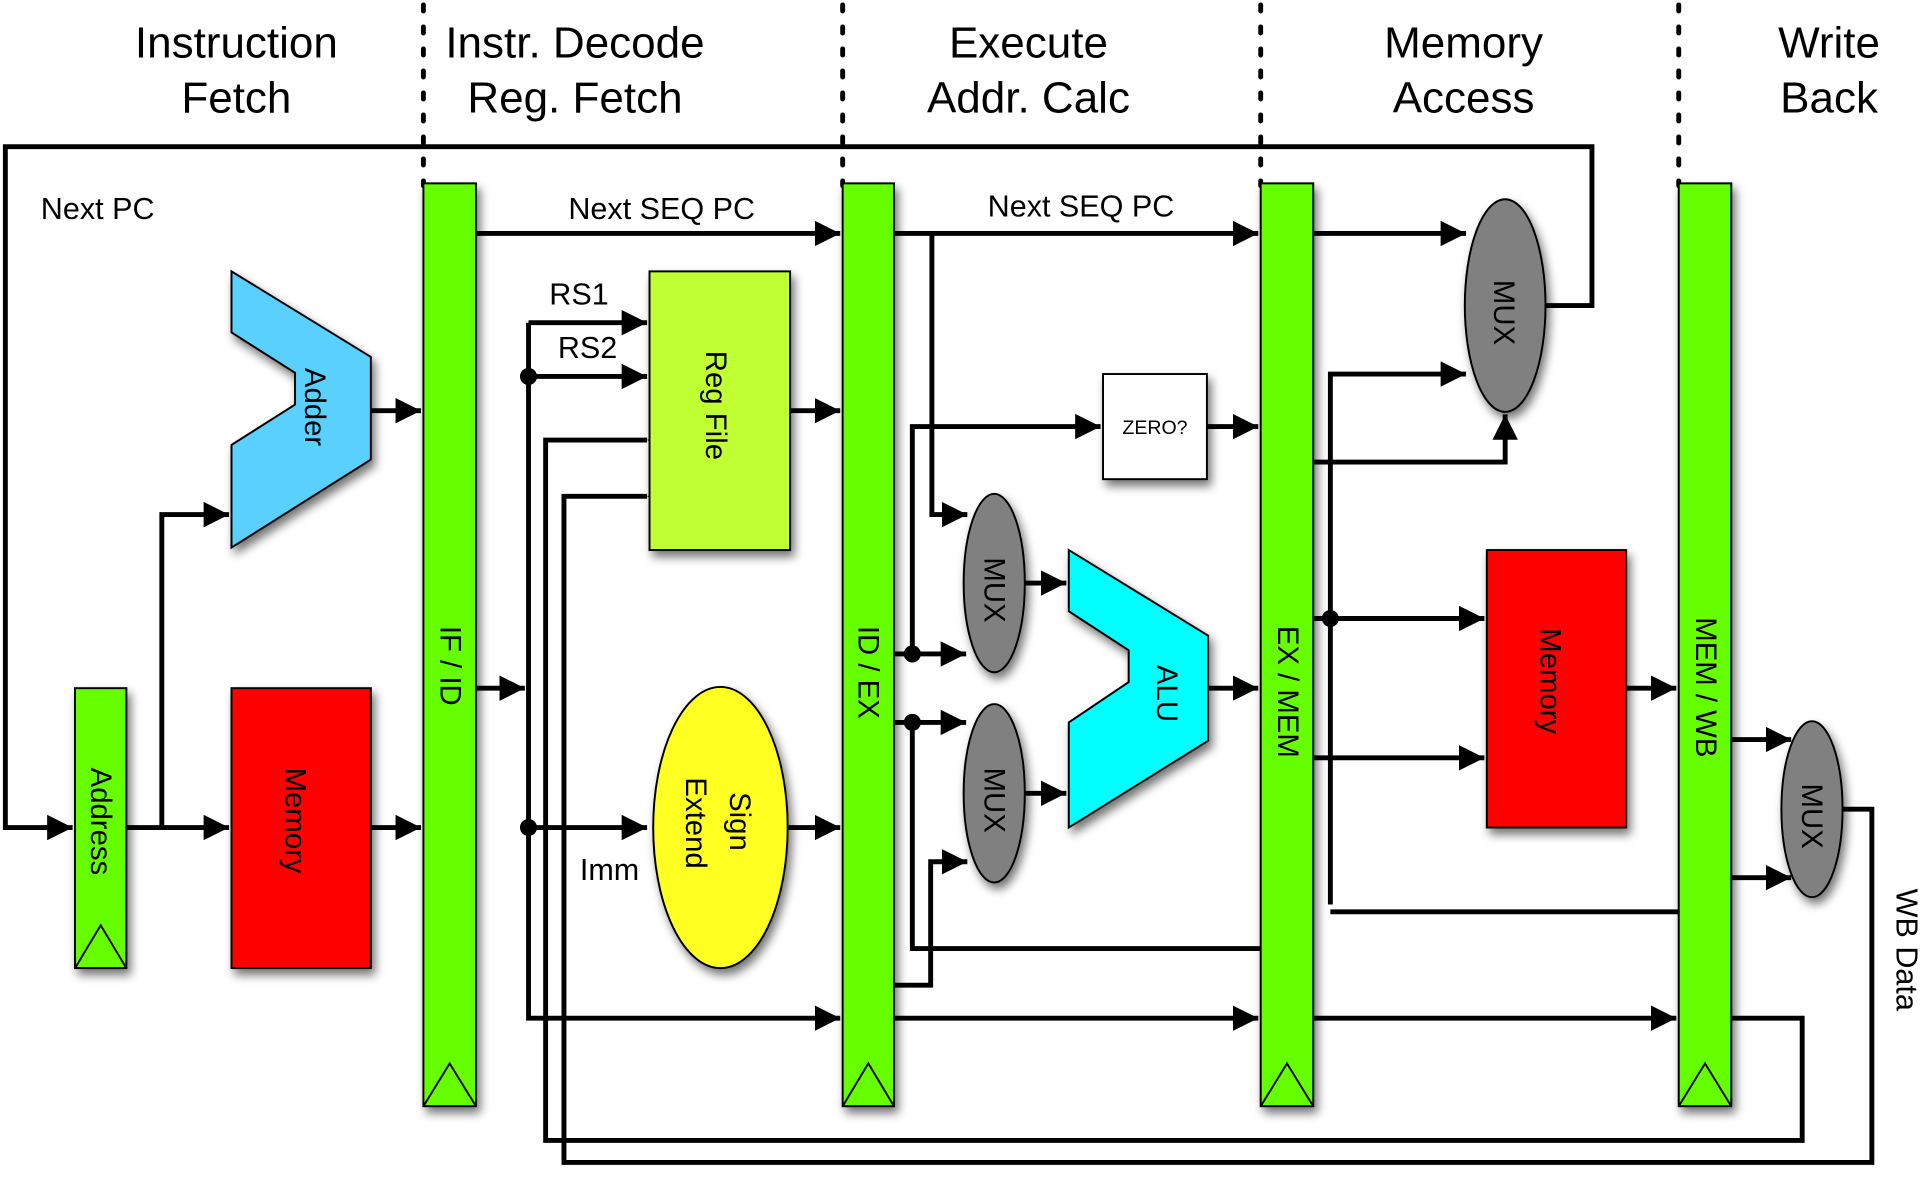 The image size is (1920, 1182). Describe the element at coordinates (1904, 950) in the screenshot. I see `label-wb-data: WB Data` at that location.